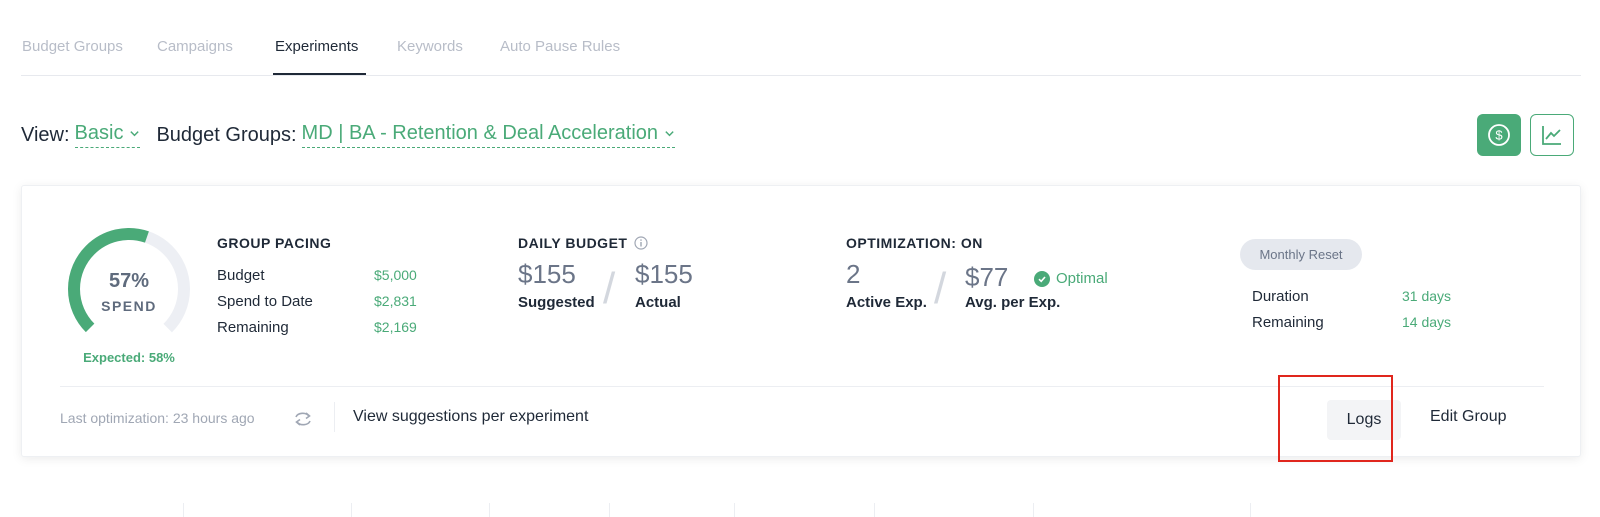 The width and height of the screenshot is (1600, 517). Describe the element at coordinates (470, 417) in the screenshot. I see `view-suggestions-link: View suggestions per experiment` at that location.